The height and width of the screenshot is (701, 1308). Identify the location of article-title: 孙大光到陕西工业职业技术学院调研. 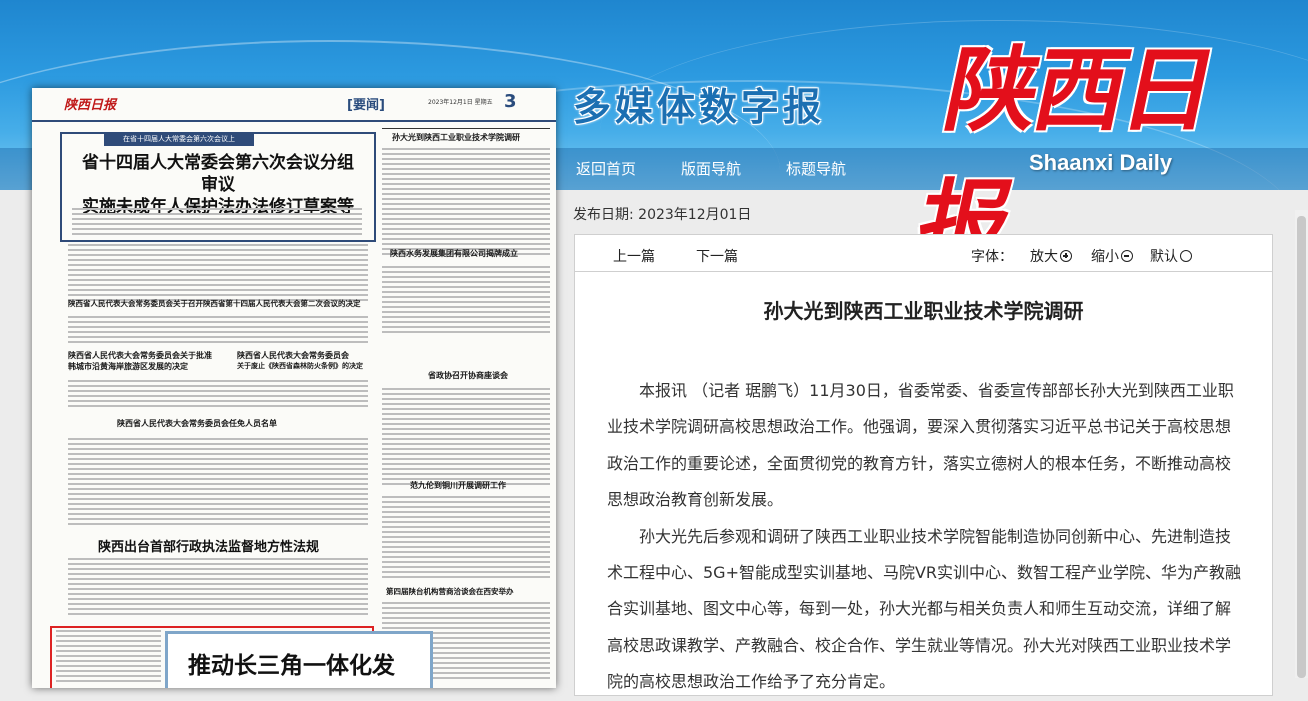
(923, 311).